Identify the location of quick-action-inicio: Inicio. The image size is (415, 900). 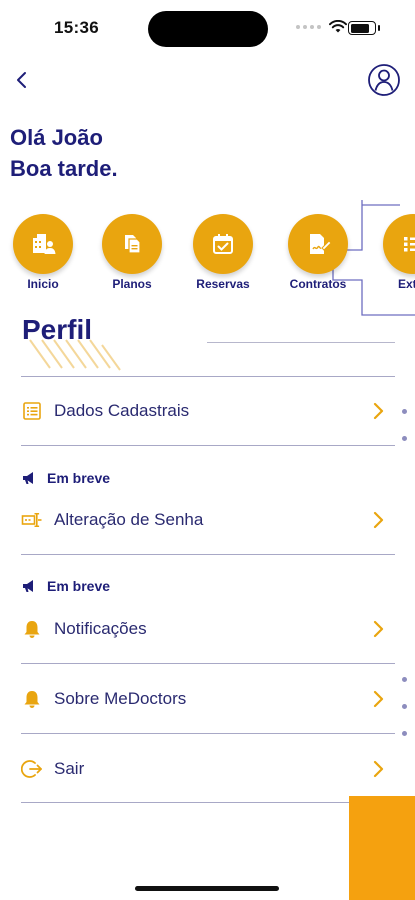
(43, 252).